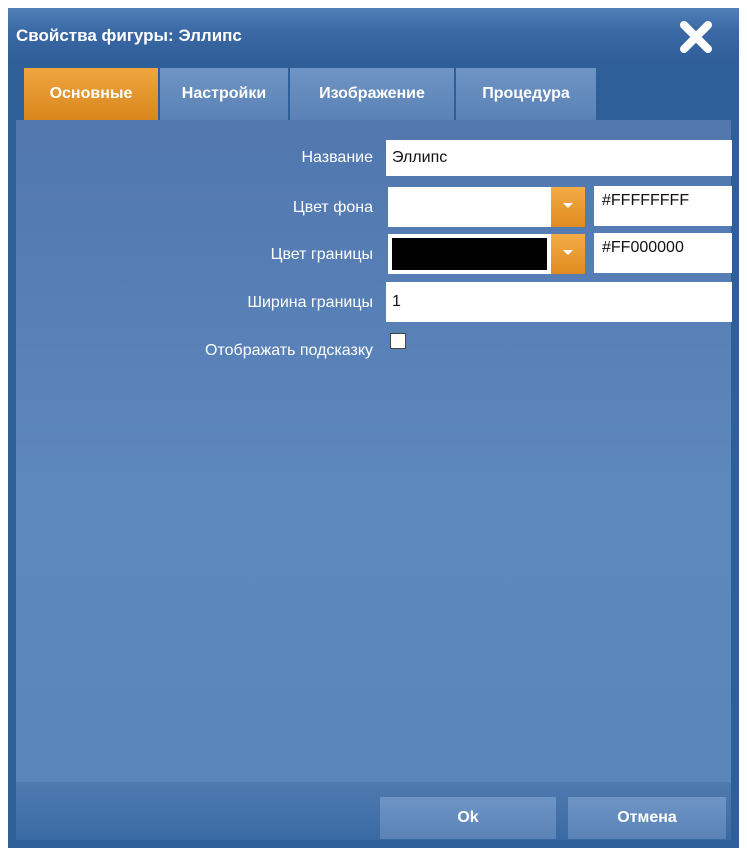  What do you see at coordinates (310, 302) in the screenshot?
I see `border-width-label: Ширина границы` at bounding box center [310, 302].